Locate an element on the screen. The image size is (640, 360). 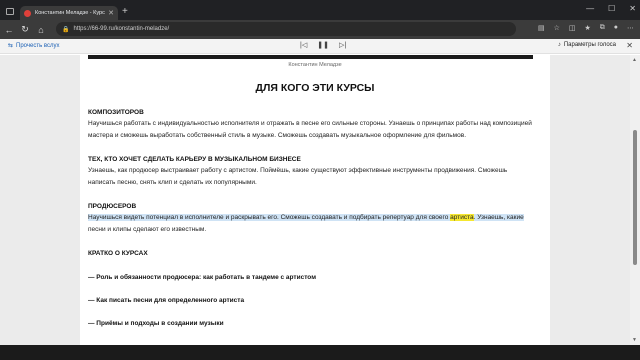
profile-icon: ● is located at coordinates (616, 28).